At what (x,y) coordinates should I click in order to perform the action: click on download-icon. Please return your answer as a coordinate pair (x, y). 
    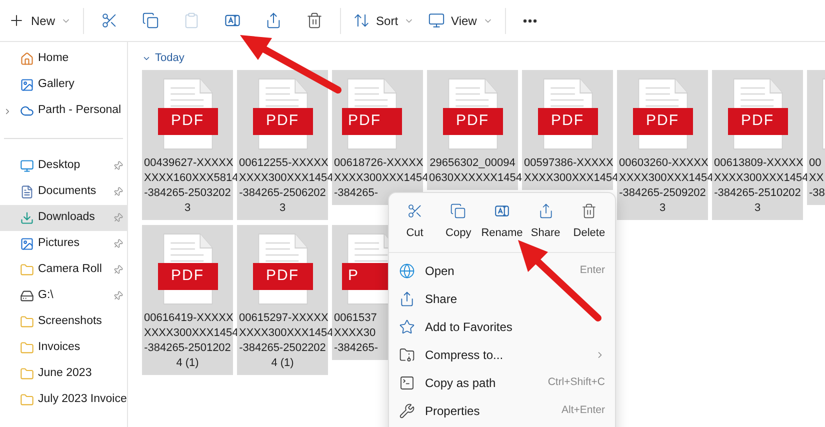
    Looking at the image, I should click on (27, 218).